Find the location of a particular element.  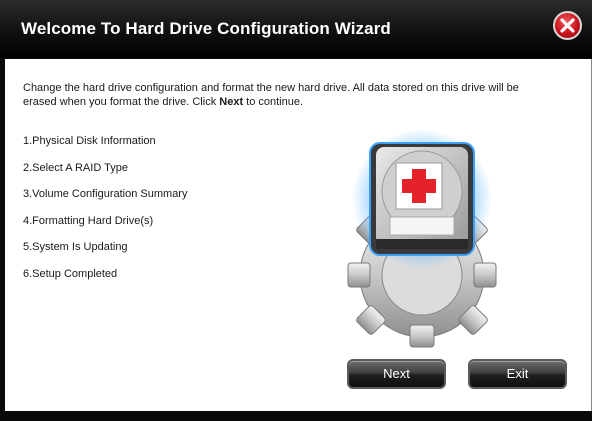

next-button: Next is located at coordinates (396, 374).